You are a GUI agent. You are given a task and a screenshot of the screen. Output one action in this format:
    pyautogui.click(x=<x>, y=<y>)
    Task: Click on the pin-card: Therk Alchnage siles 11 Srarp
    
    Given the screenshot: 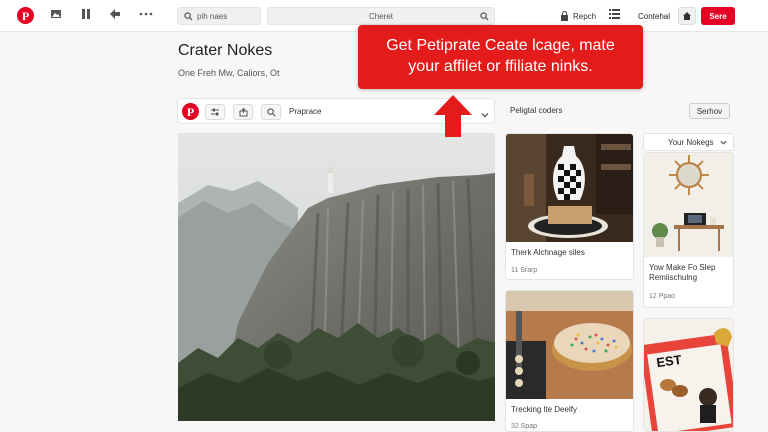 What is the action you would take?
    pyautogui.click(x=569, y=206)
    